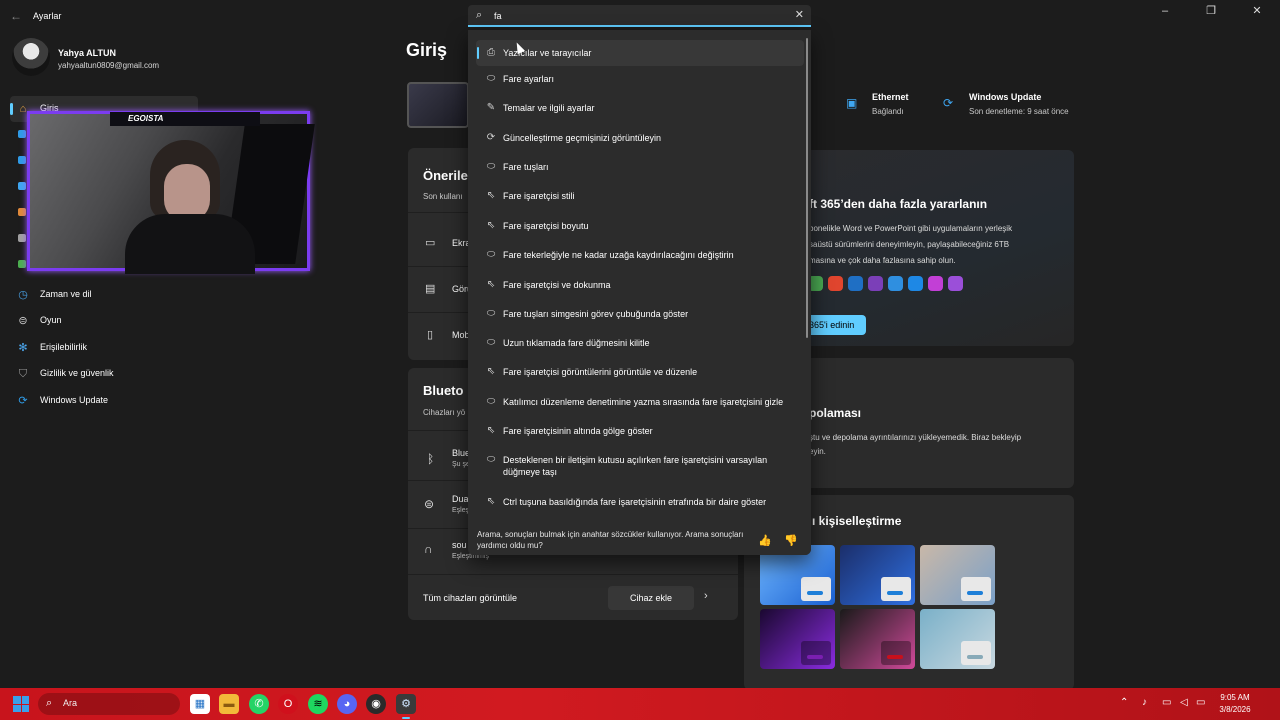 This screenshot has width=1280, height=720. I want to click on apps-icon, so click(22, 238).